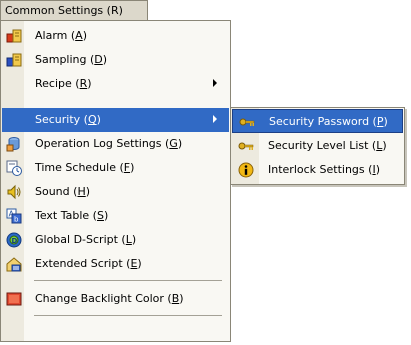 Image resolution: width=411 pixels, height=345 pixels. I want to click on menu-item-sampling: Sampling (D), so click(115, 60).